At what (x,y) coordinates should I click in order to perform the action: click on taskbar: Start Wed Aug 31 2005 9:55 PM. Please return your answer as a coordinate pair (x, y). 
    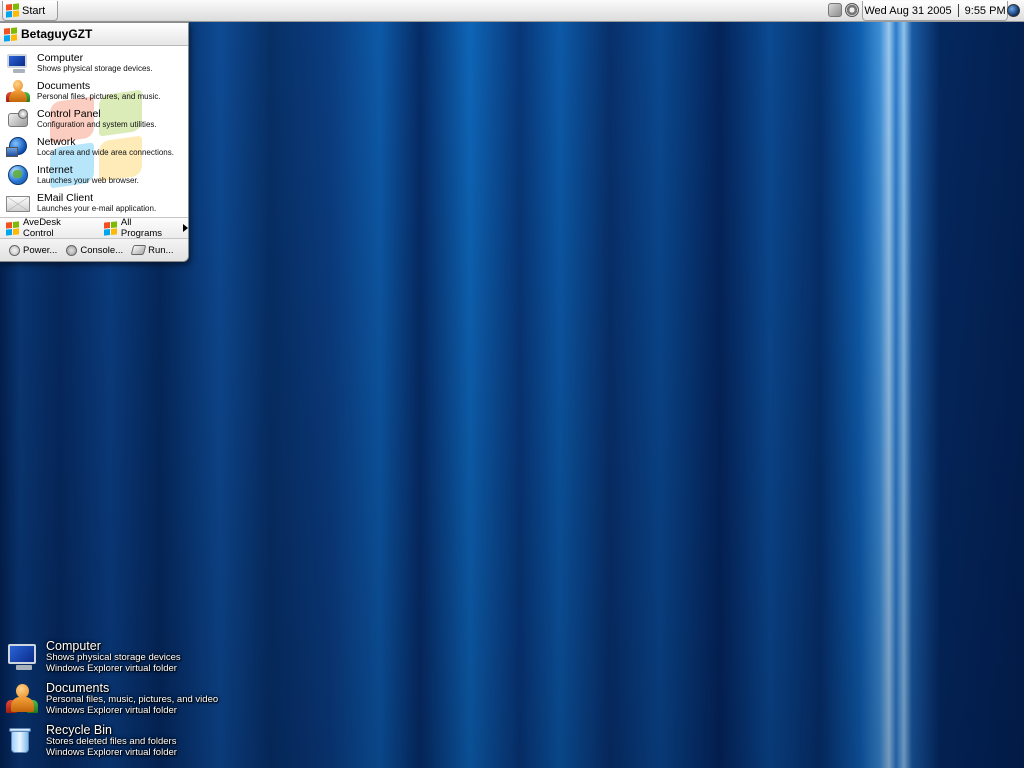
    Looking at the image, I should click on (512, 11).